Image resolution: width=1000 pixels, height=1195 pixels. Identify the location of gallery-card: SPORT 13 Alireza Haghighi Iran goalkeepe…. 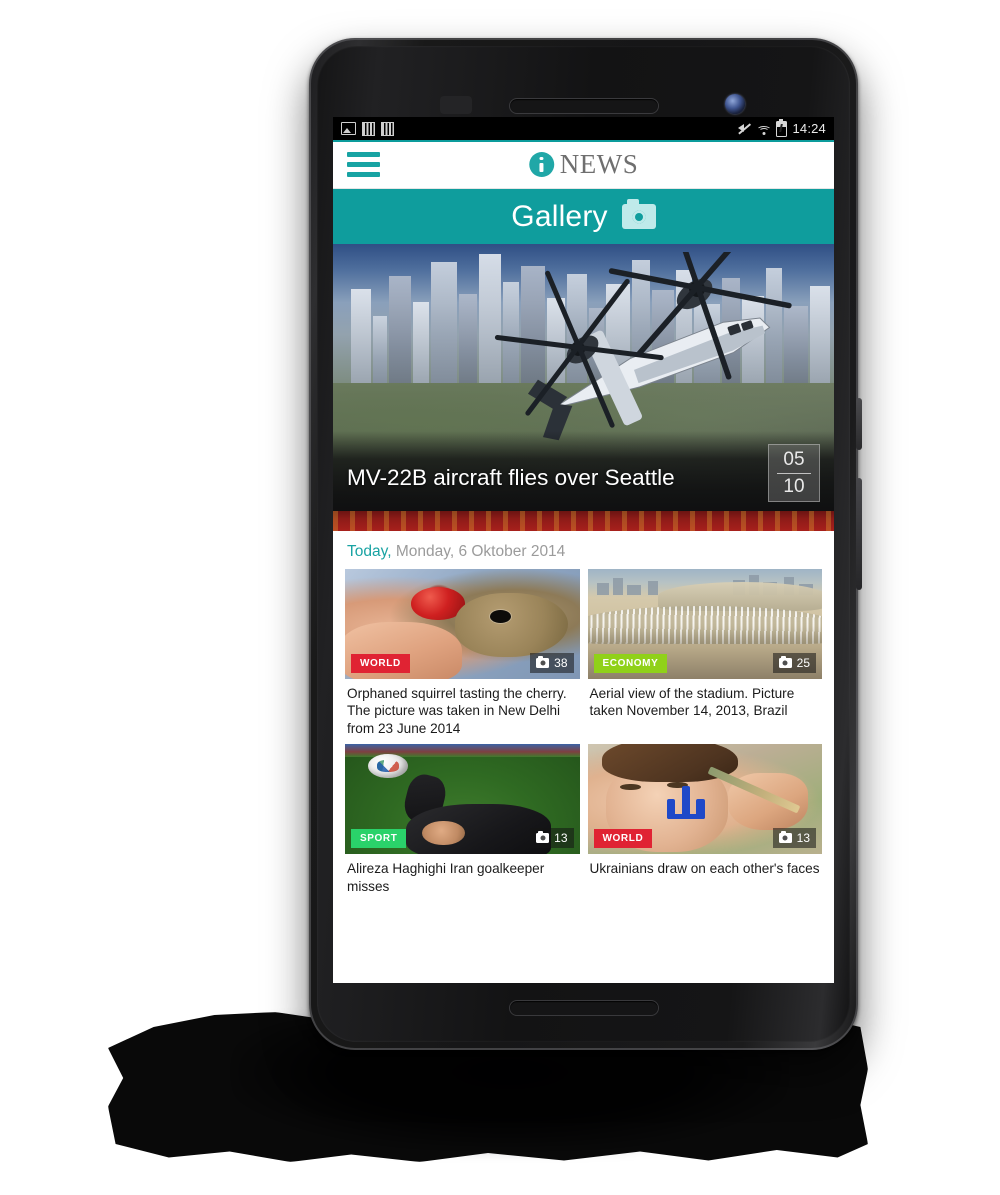
(462, 821).